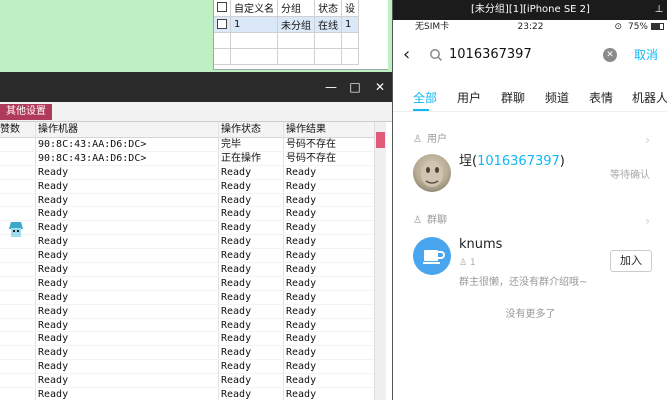 This screenshot has height=400, width=667. Describe the element at coordinates (380, 87) in the screenshot. I see `close-button: ✕` at that location.